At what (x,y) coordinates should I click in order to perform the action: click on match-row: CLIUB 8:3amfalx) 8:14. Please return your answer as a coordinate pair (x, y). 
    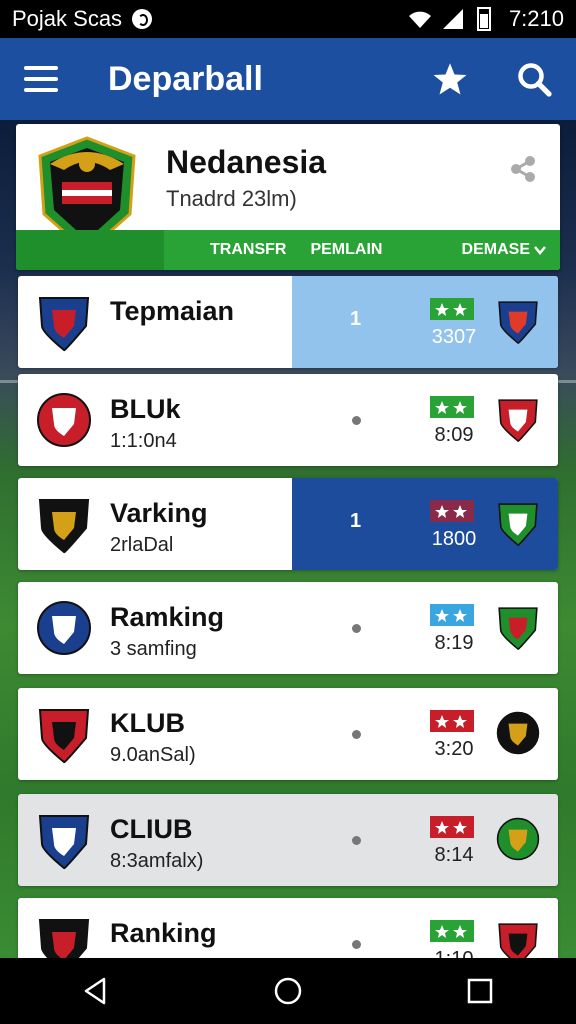
    Looking at the image, I should click on (288, 840).